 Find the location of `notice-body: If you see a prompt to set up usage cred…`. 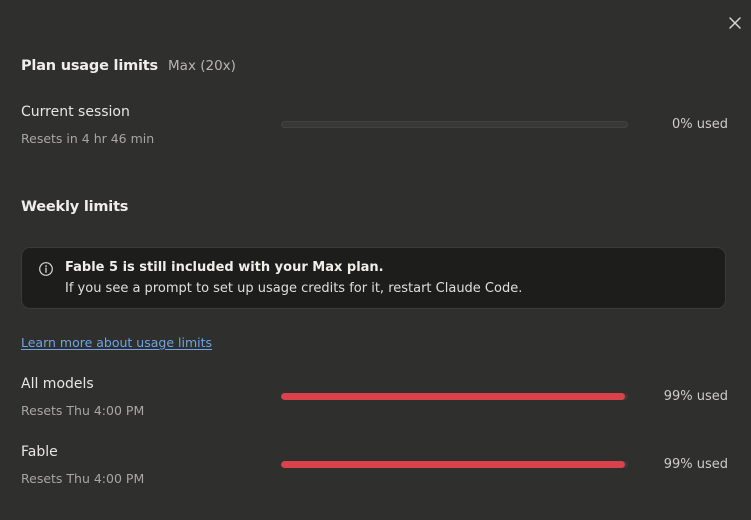

notice-body: If you see a prompt to set up usage cred… is located at coordinates (294, 288).